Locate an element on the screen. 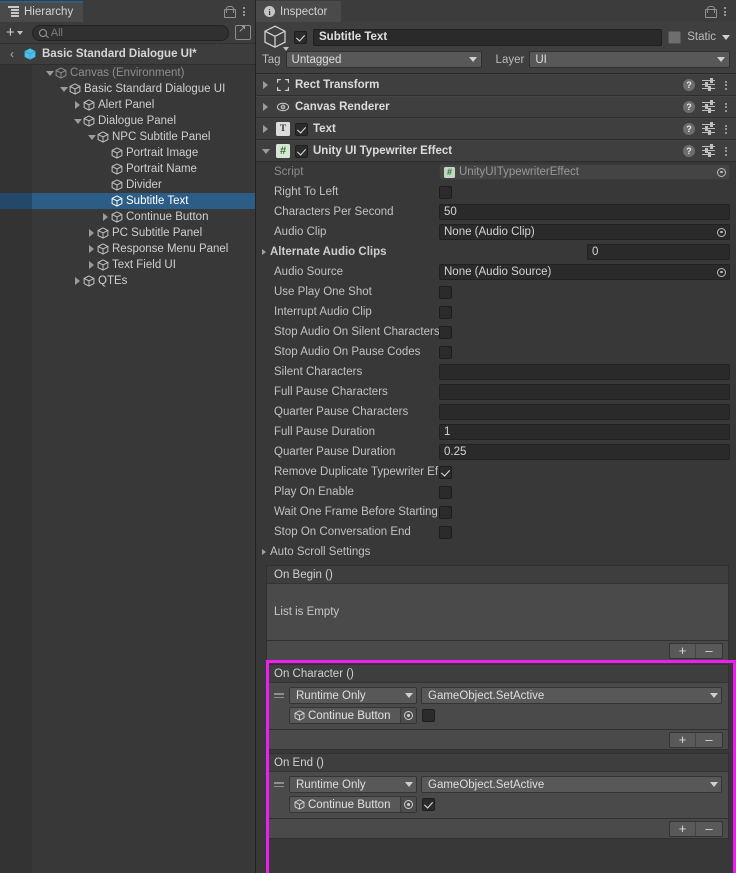  tree-item-portrait-image: Portrait Image is located at coordinates (127, 153).